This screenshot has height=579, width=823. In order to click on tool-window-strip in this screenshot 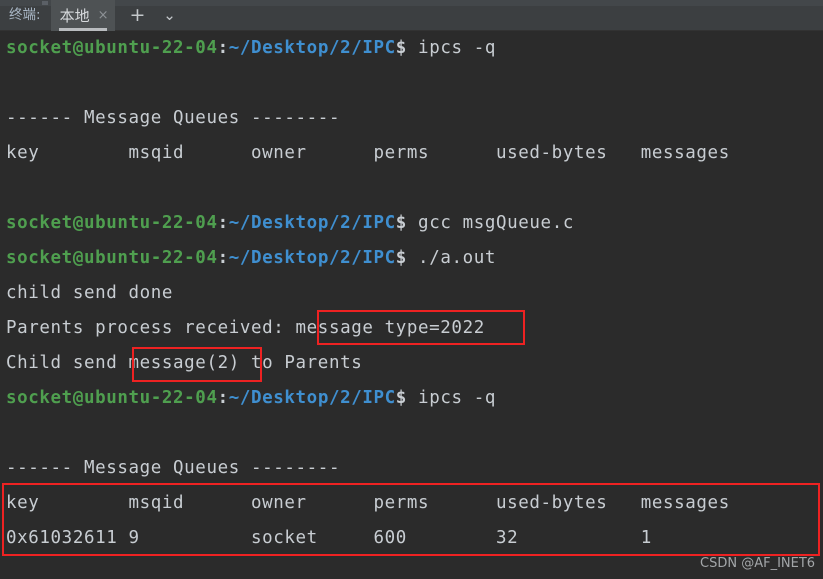, I will do `click(411, 3)`.